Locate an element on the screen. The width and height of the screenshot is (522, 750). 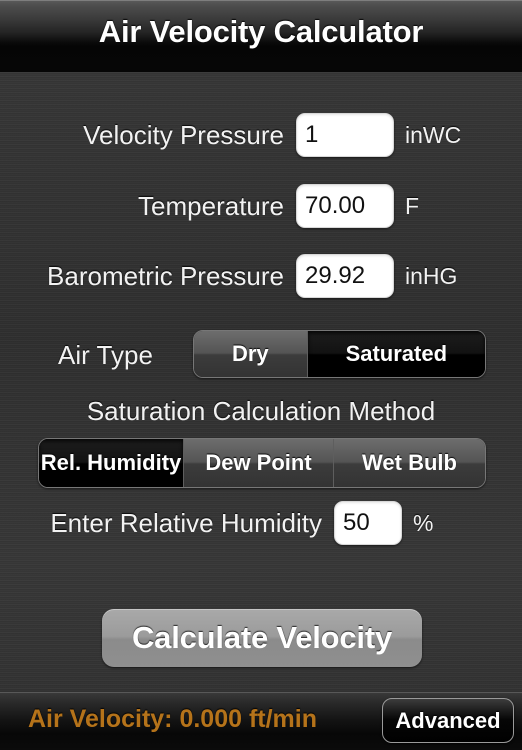
saturation-method-option-wet-bulb: Wet Bulb is located at coordinates (409, 463).